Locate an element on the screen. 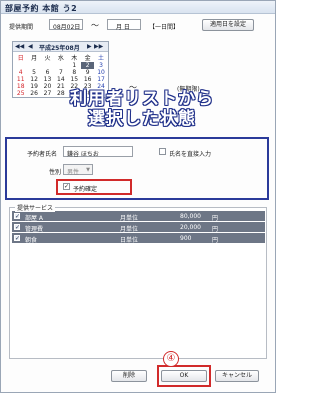  title-bar: 部屋予約 本館 う2 is located at coordinates (138, 7).